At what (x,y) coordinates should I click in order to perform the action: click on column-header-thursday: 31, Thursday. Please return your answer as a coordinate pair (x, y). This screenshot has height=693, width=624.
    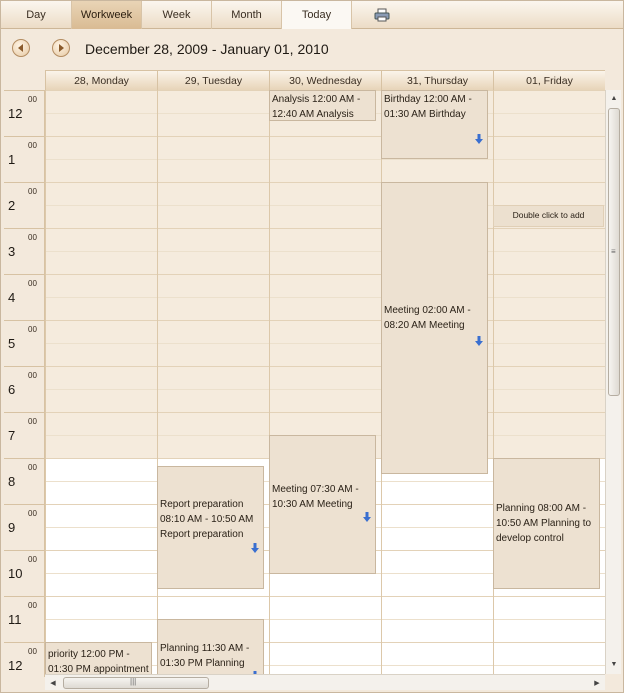
    Looking at the image, I should click on (437, 80).